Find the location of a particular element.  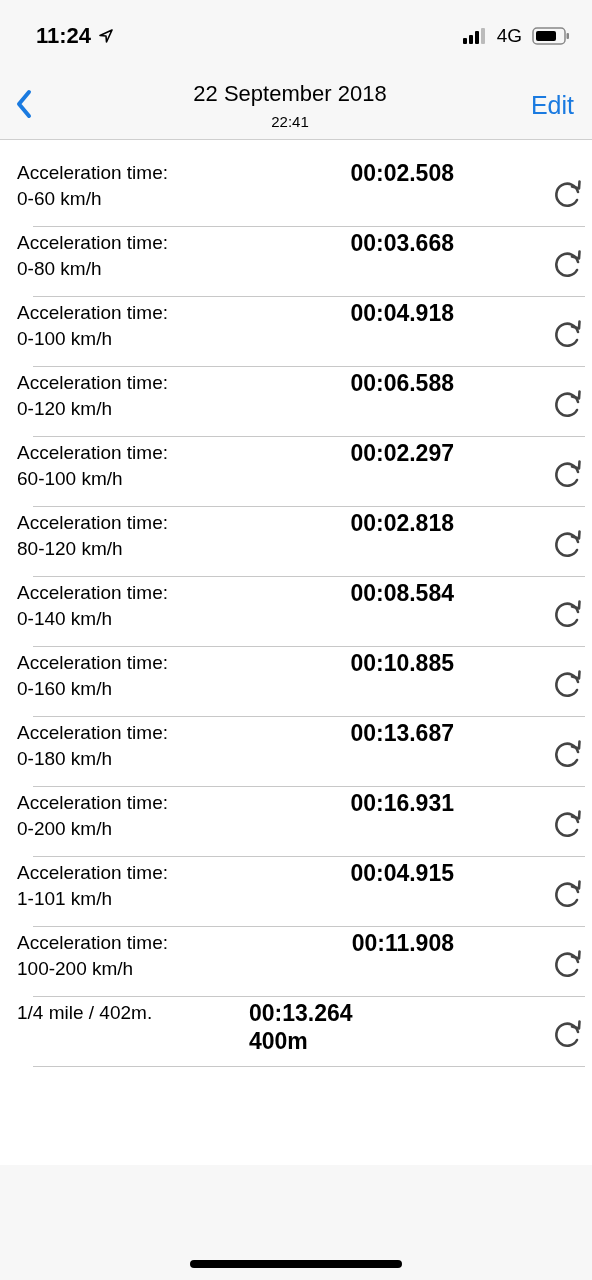

signal-icon is located at coordinates (474, 36).